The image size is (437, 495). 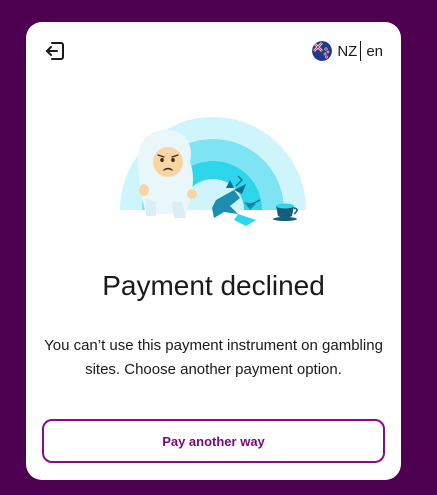 I want to click on page-title: Payment declined, so click(x=213, y=285).